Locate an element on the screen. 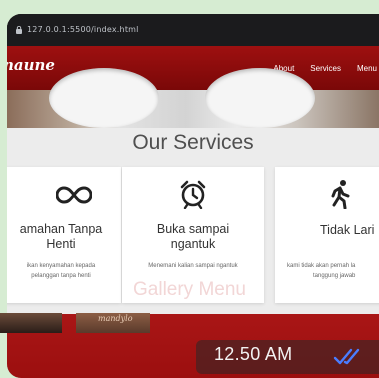 This screenshot has width=379, height=378. service-title-line: Tidak Lari is located at coordinates (347, 230).